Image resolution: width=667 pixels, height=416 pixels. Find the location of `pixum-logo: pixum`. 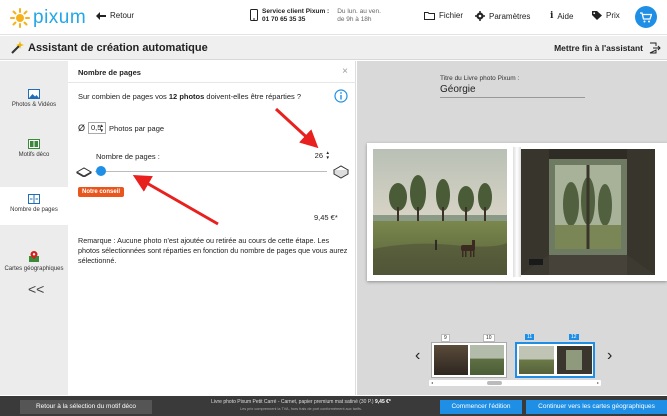

pixum-logo: pixum is located at coordinates (48, 18).